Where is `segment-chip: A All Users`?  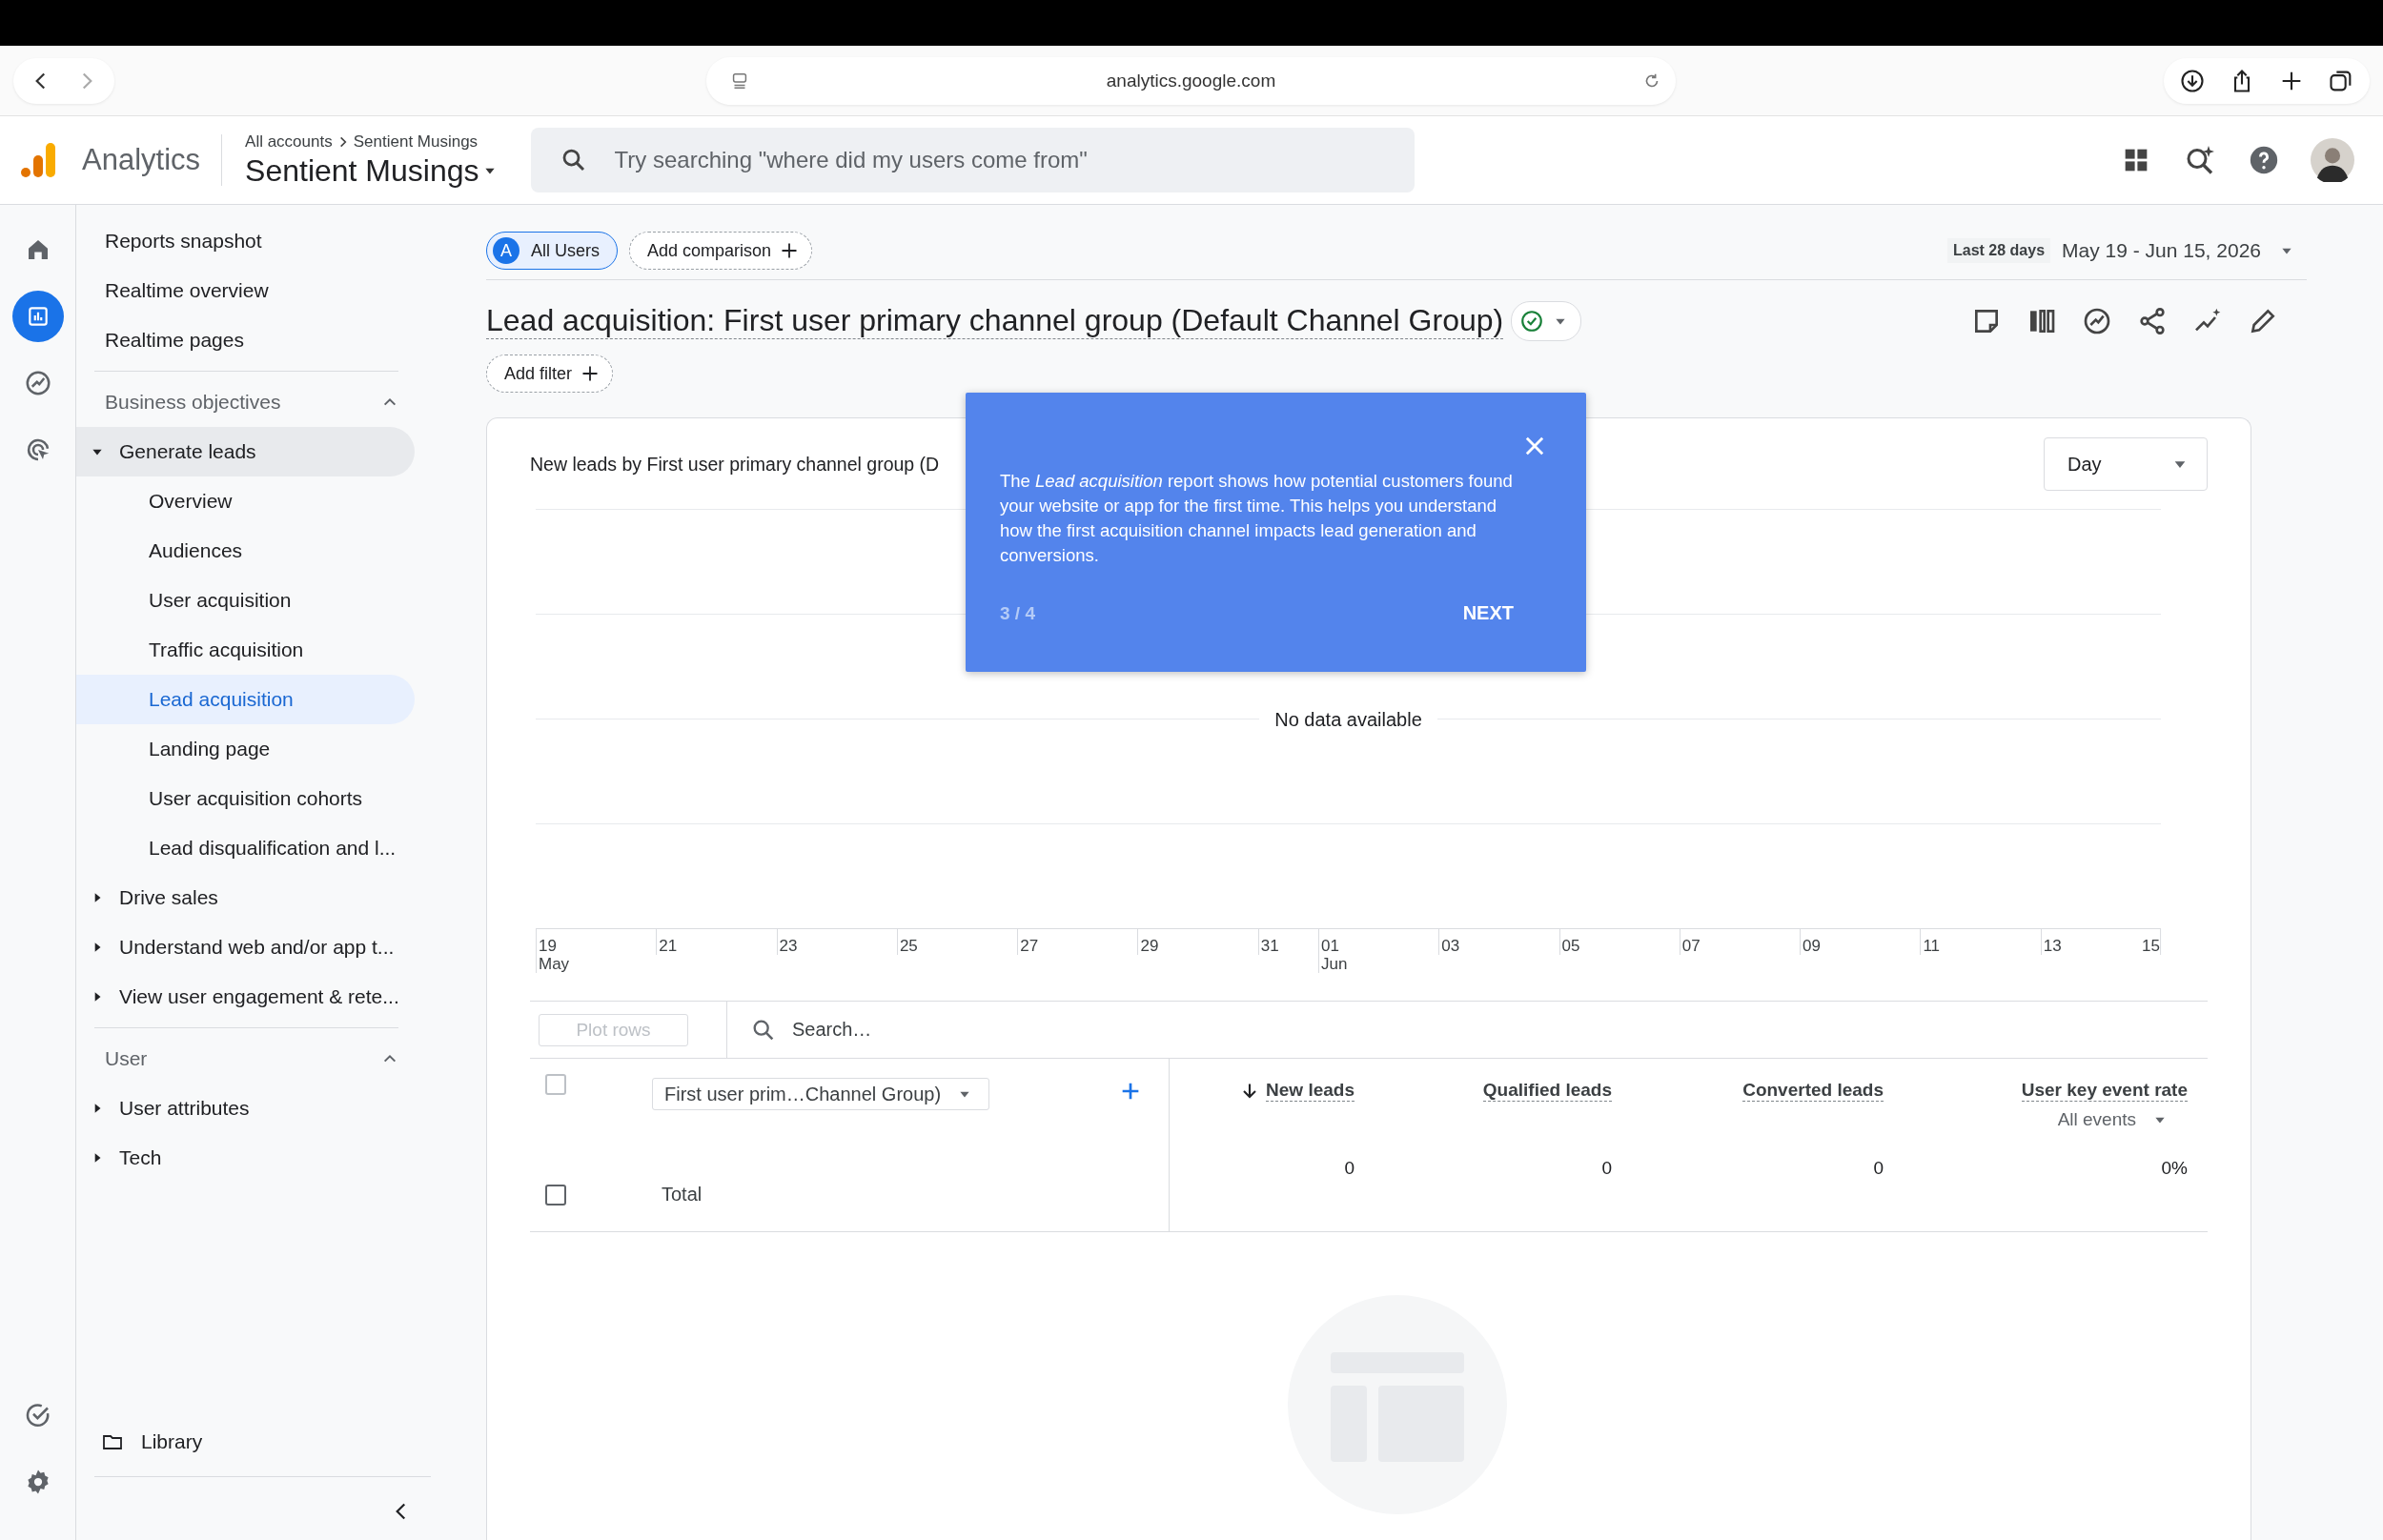 segment-chip: A All Users is located at coordinates (552, 251).